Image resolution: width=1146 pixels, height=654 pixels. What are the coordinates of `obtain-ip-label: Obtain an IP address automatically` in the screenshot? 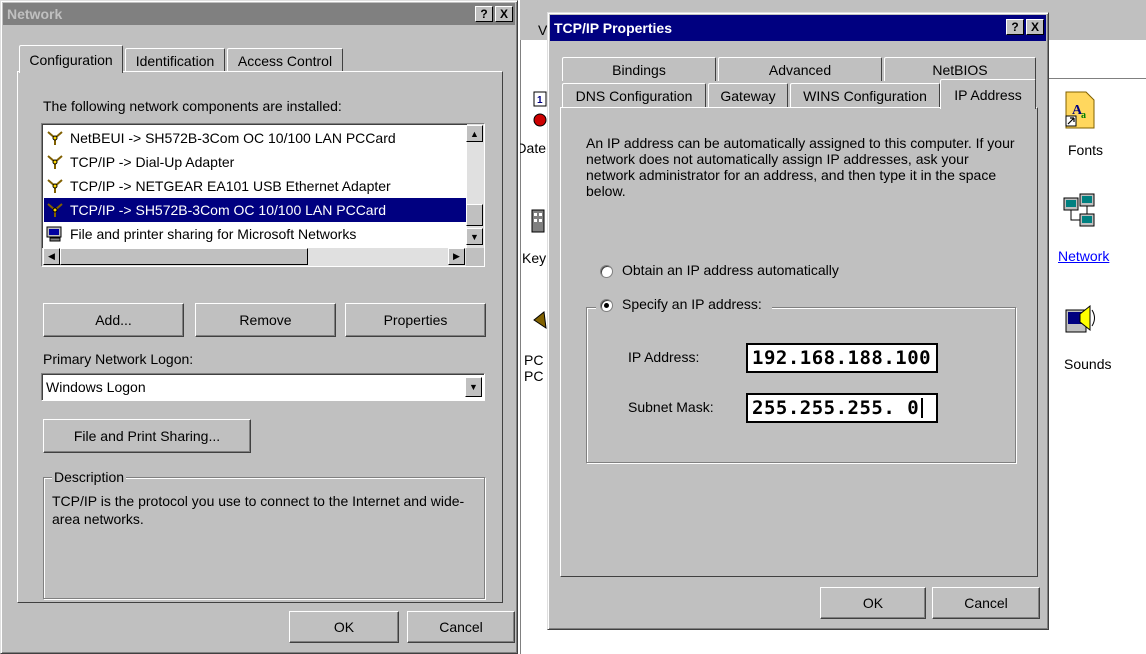 It's located at (730, 270).